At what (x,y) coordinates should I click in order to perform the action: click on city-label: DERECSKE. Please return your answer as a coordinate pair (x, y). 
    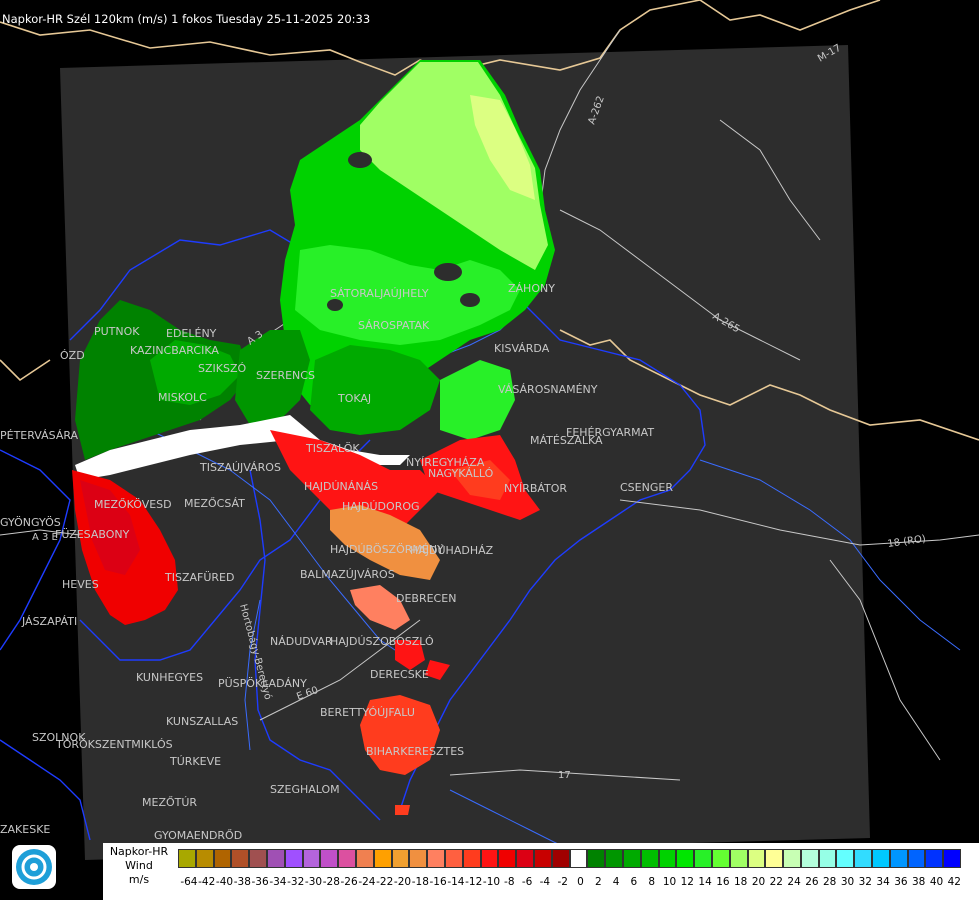
    Looking at the image, I should click on (399, 674).